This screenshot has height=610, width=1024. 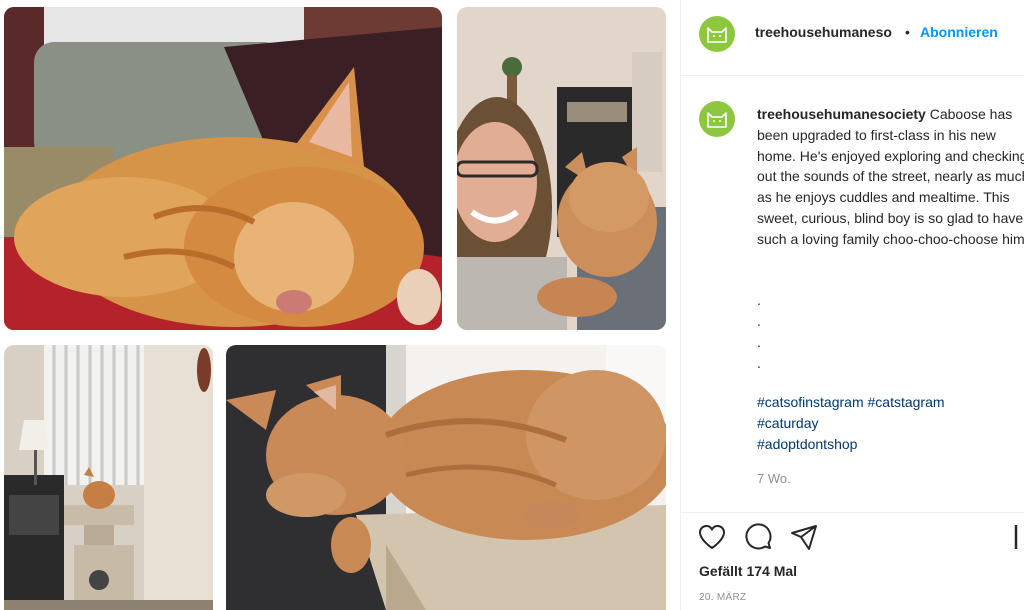 What do you see at coordinates (723, 597) in the screenshot?
I see `post-date: 20. MÄRZ` at bounding box center [723, 597].